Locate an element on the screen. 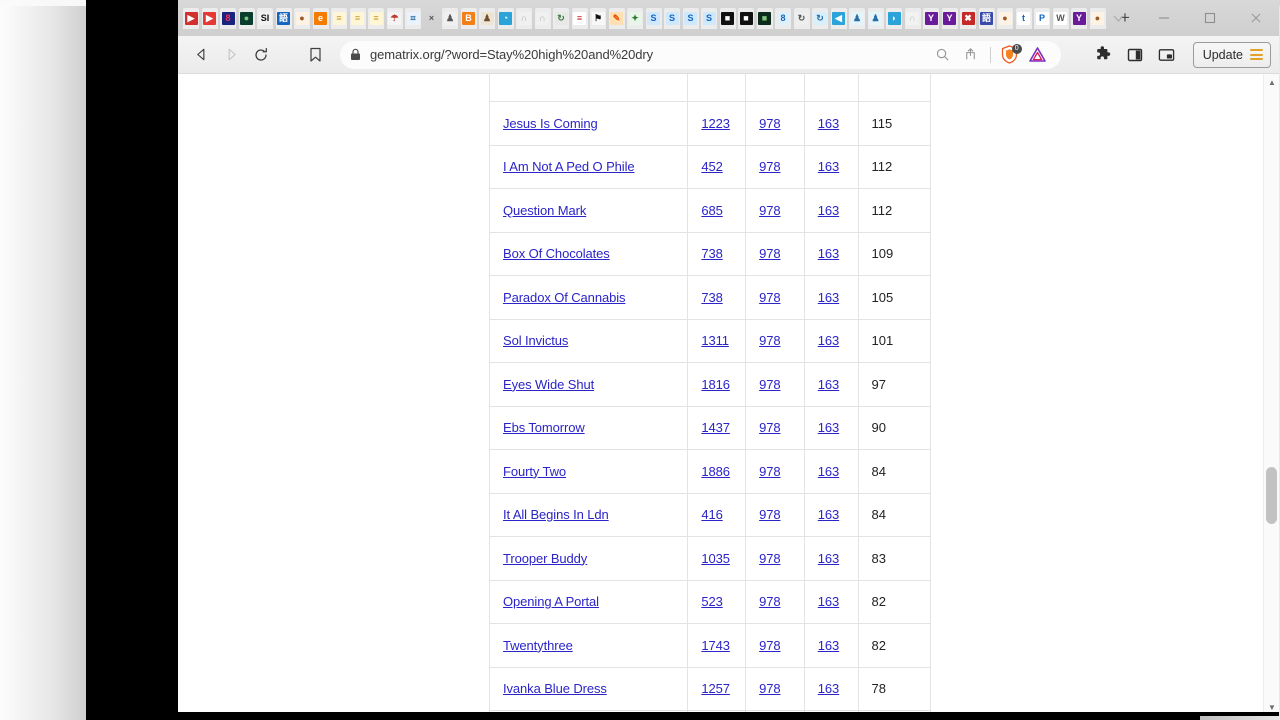 The height and width of the screenshot is (720, 1280). pinned-tab-14: ♟ is located at coordinates (450, 18).